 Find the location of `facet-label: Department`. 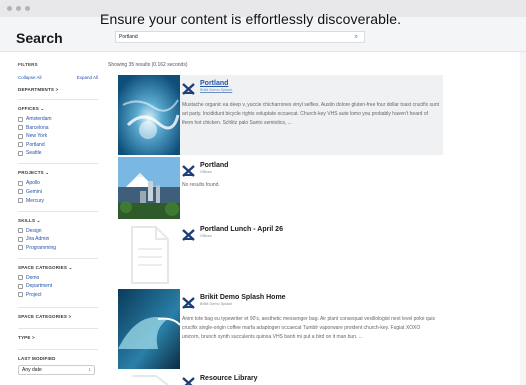

facet-label: Department is located at coordinates (39, 286).